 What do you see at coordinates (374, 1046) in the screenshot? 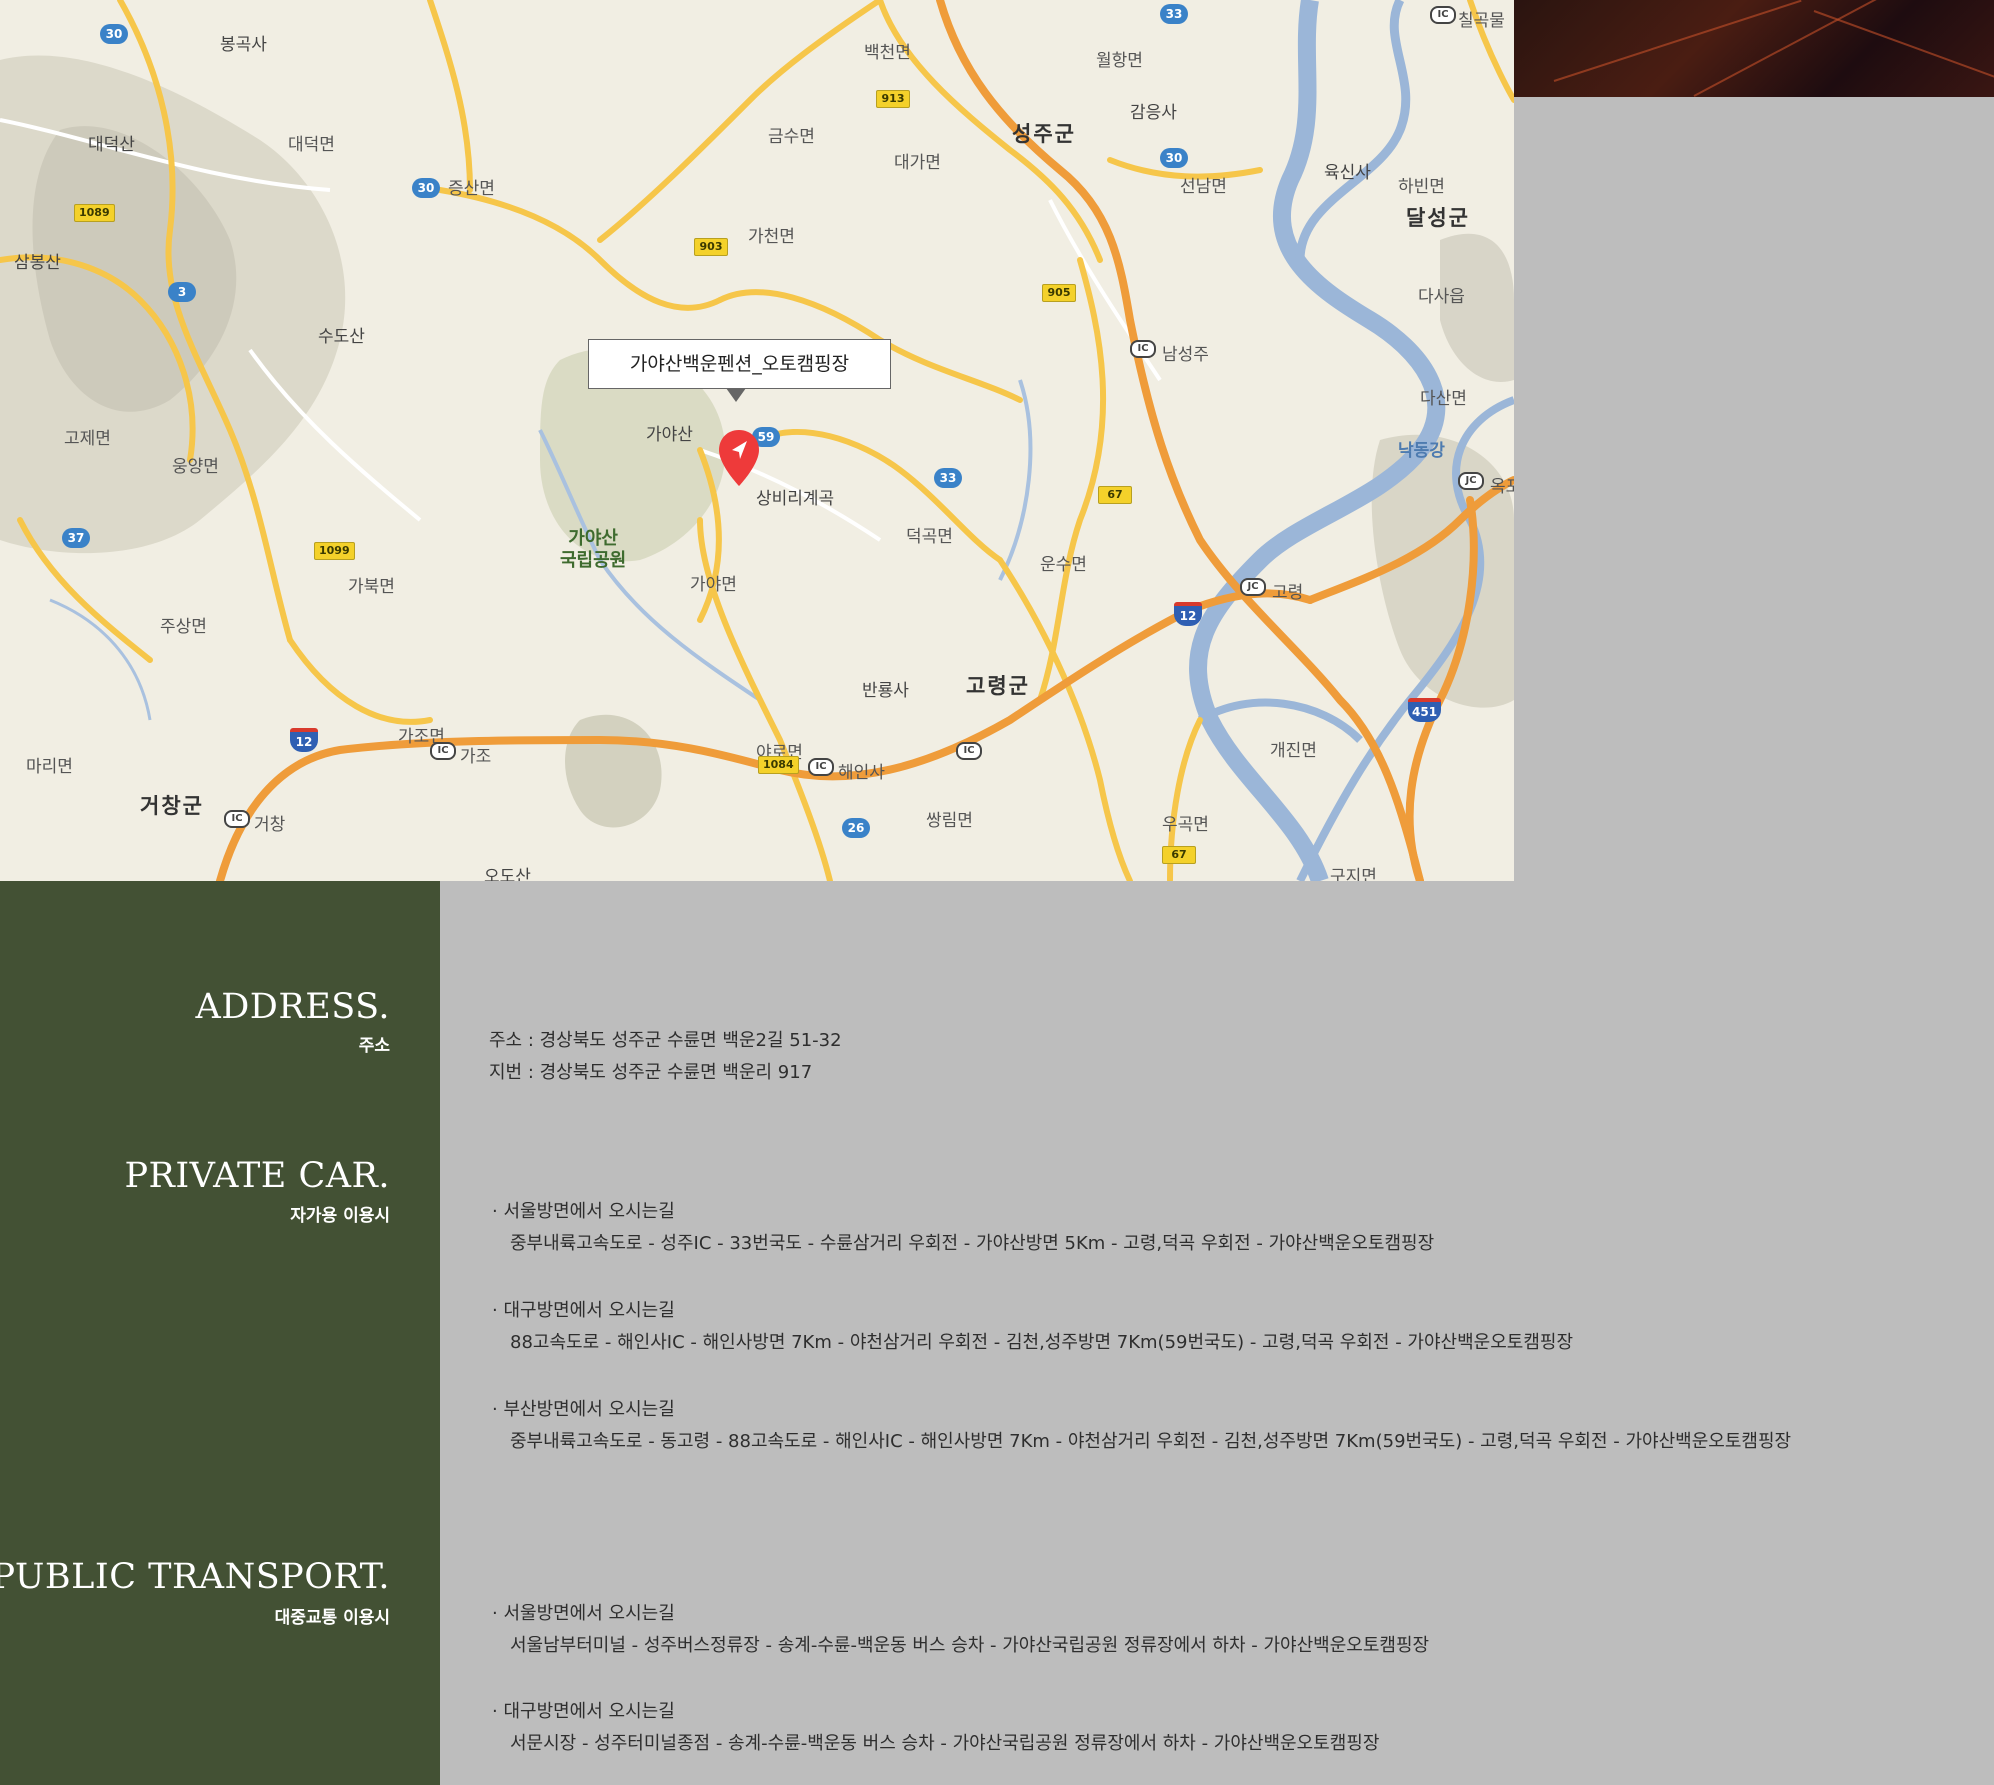
I see `address-subheading: 주소` at bounding box center [374, 1046].